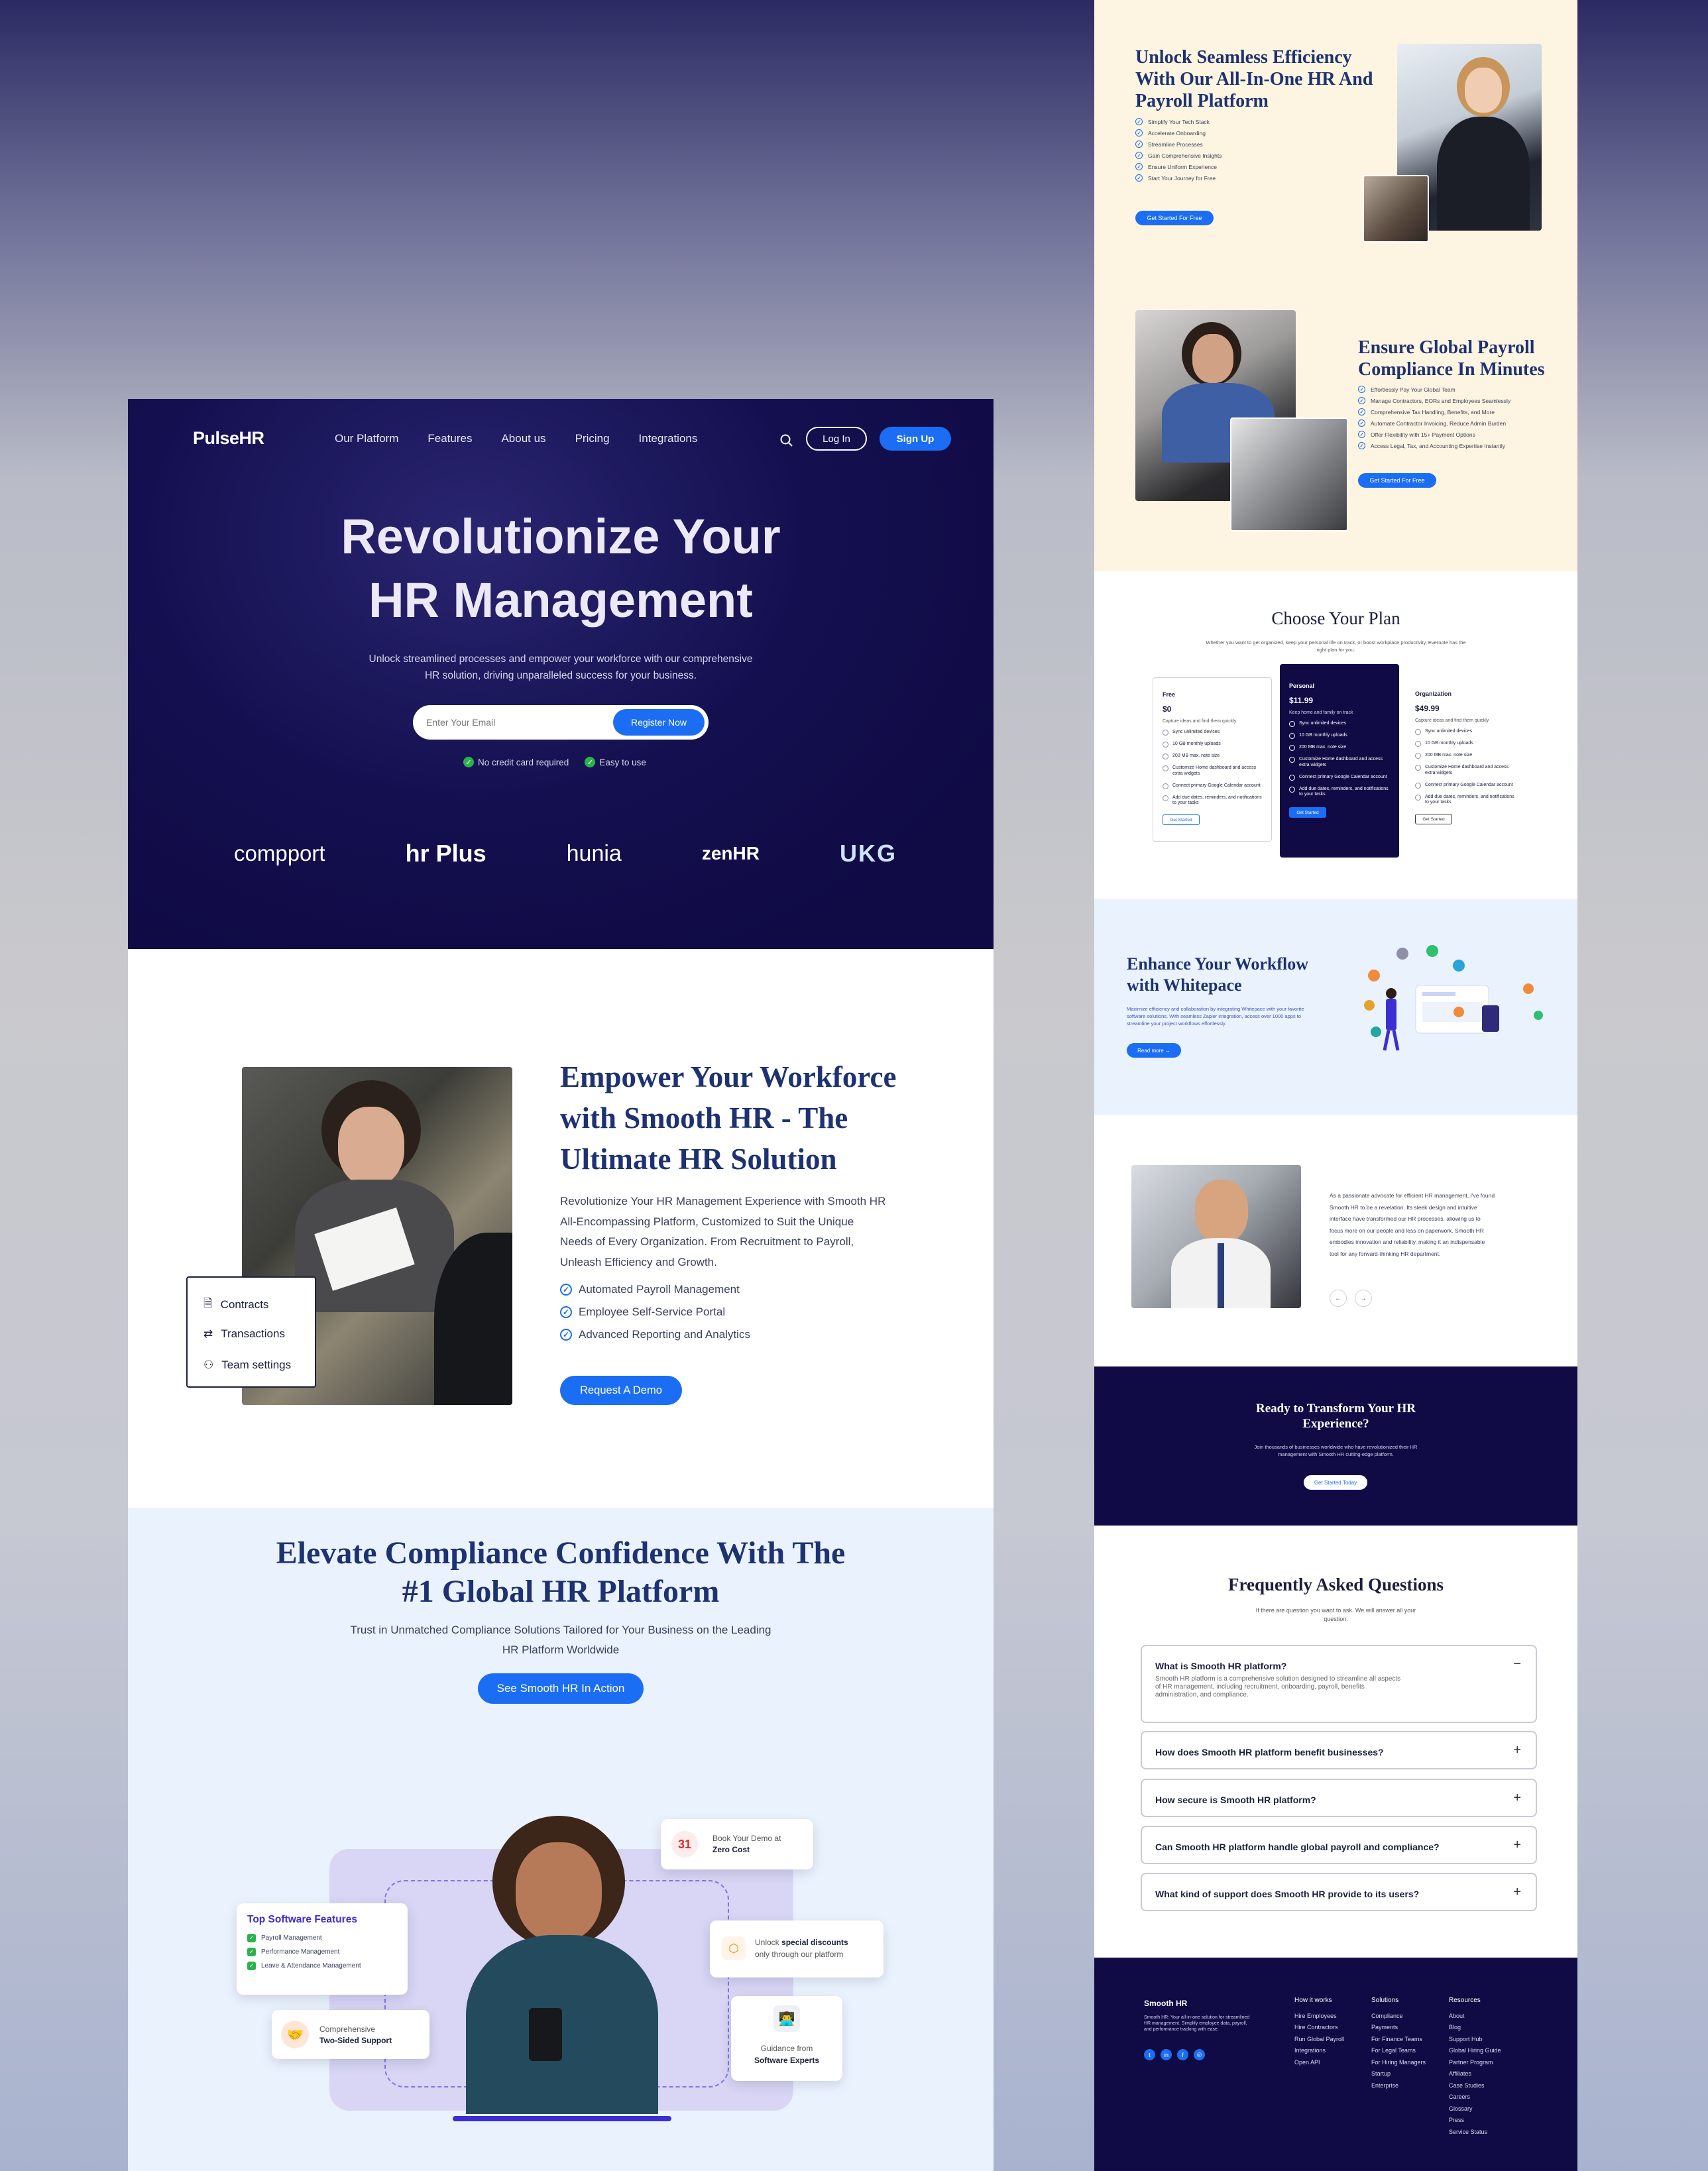 The image size is (1708, 2171). What do you see at coordinates (786, 440) in the screenshot?
I see `search-icon` at bounding box center [786, 440].